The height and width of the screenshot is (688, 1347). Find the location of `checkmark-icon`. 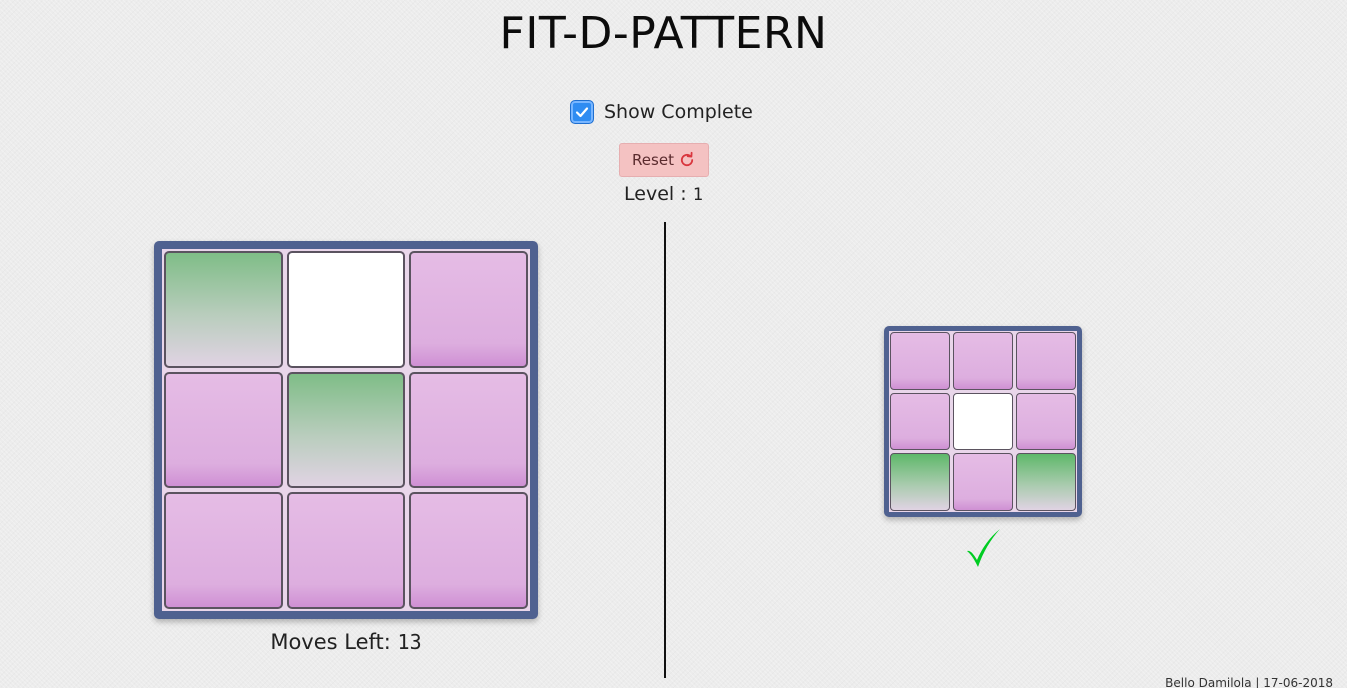

checkmark-icon is located at coordinates (582, 112).